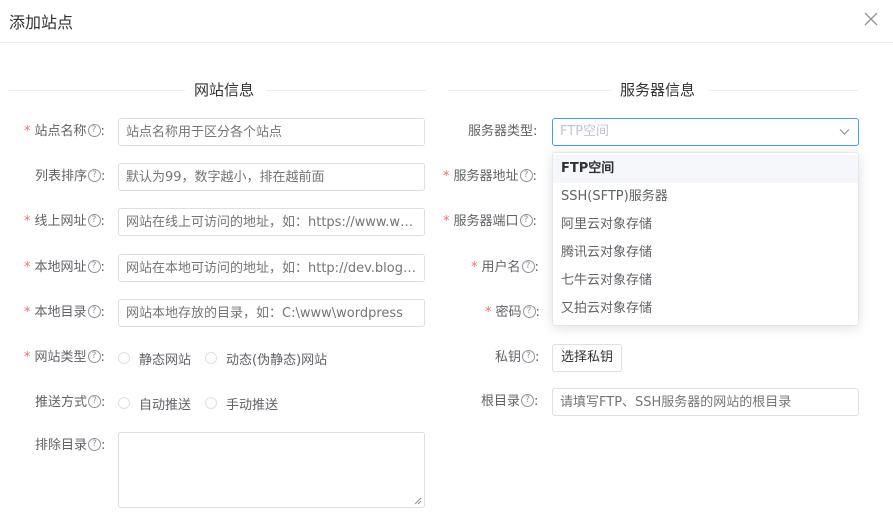  What do you see at coordinates (705, 197) in the screenshot?
I see `dropdown-option-ssh: SSH(SFTP)服务器` at bounding box center [705, 197].